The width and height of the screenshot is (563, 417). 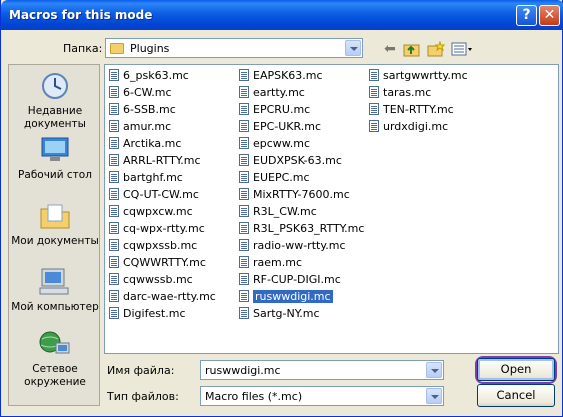 What do you see at coordinates (297, 279) in the screenshot?
I see `file-name: RF-CUP-DIGI.mc` at bounding box center [297, 279].